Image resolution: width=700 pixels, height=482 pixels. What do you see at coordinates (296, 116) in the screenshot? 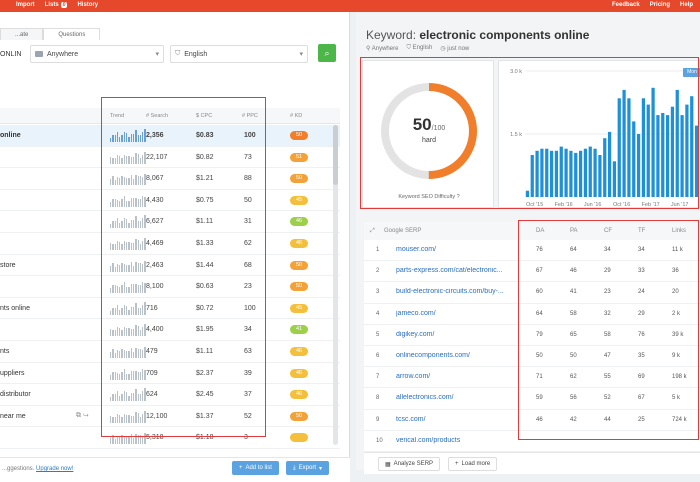
I see `col-kd: # KD` at bounding box center [296, 116].